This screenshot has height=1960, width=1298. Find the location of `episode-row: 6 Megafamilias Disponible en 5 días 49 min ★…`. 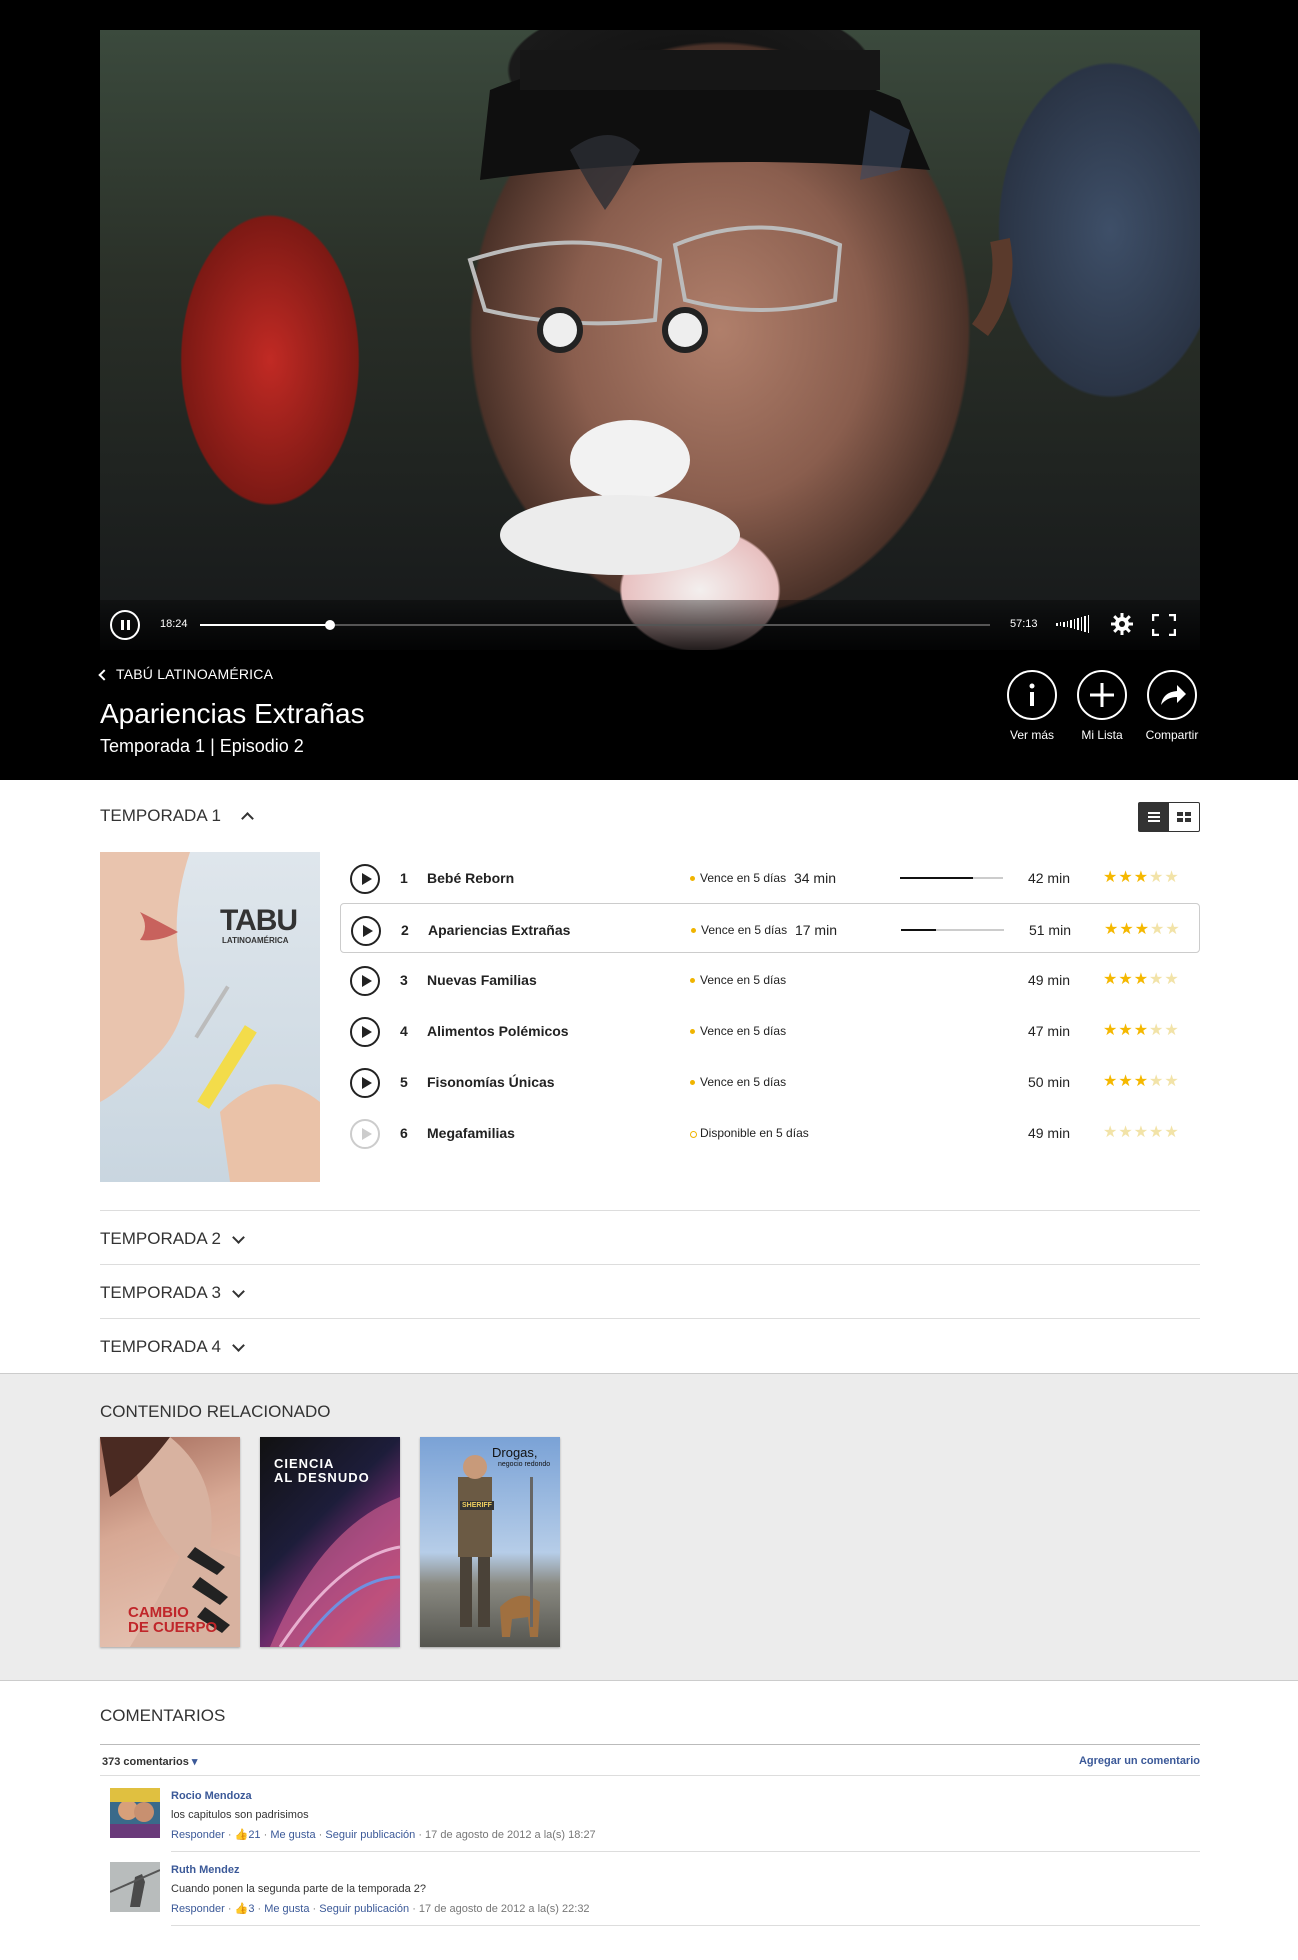

episode-row: 6 Megafamilias Disponible en 5 días 49 min ★… is located at coordinates (770, 1132).